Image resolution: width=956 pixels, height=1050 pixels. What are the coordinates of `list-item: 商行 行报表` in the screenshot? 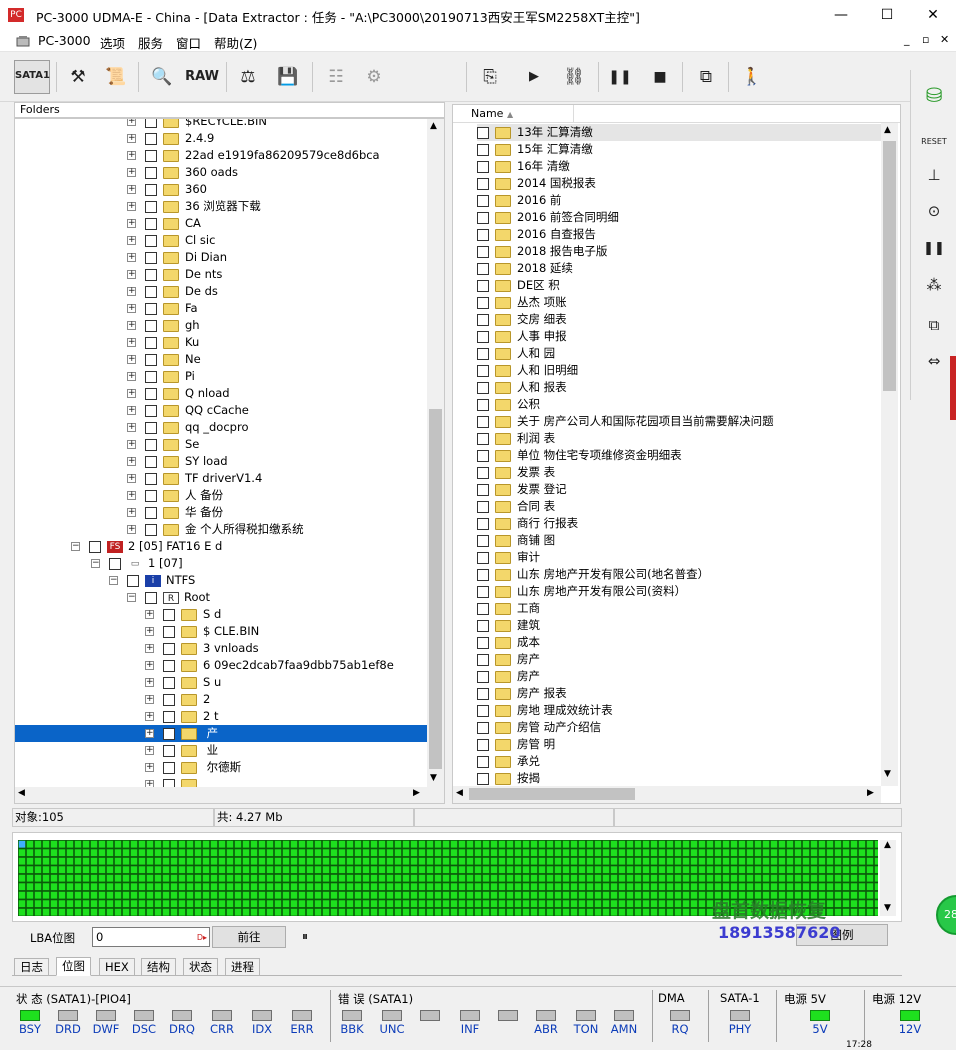 It's located at (527, 523).